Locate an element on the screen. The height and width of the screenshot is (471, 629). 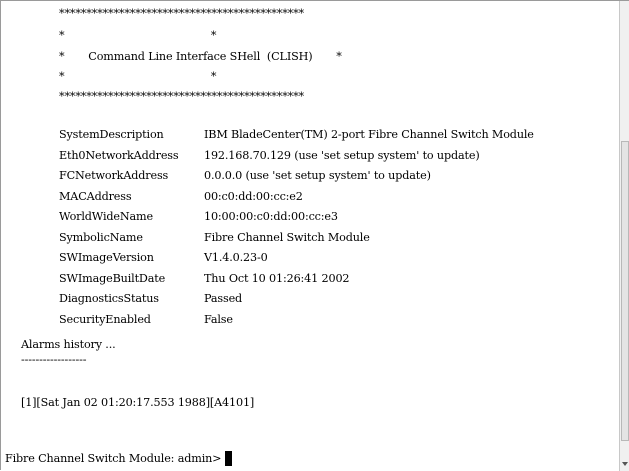
info-value: Fibre Channel Switch Module is located at coordinates (287, 237).